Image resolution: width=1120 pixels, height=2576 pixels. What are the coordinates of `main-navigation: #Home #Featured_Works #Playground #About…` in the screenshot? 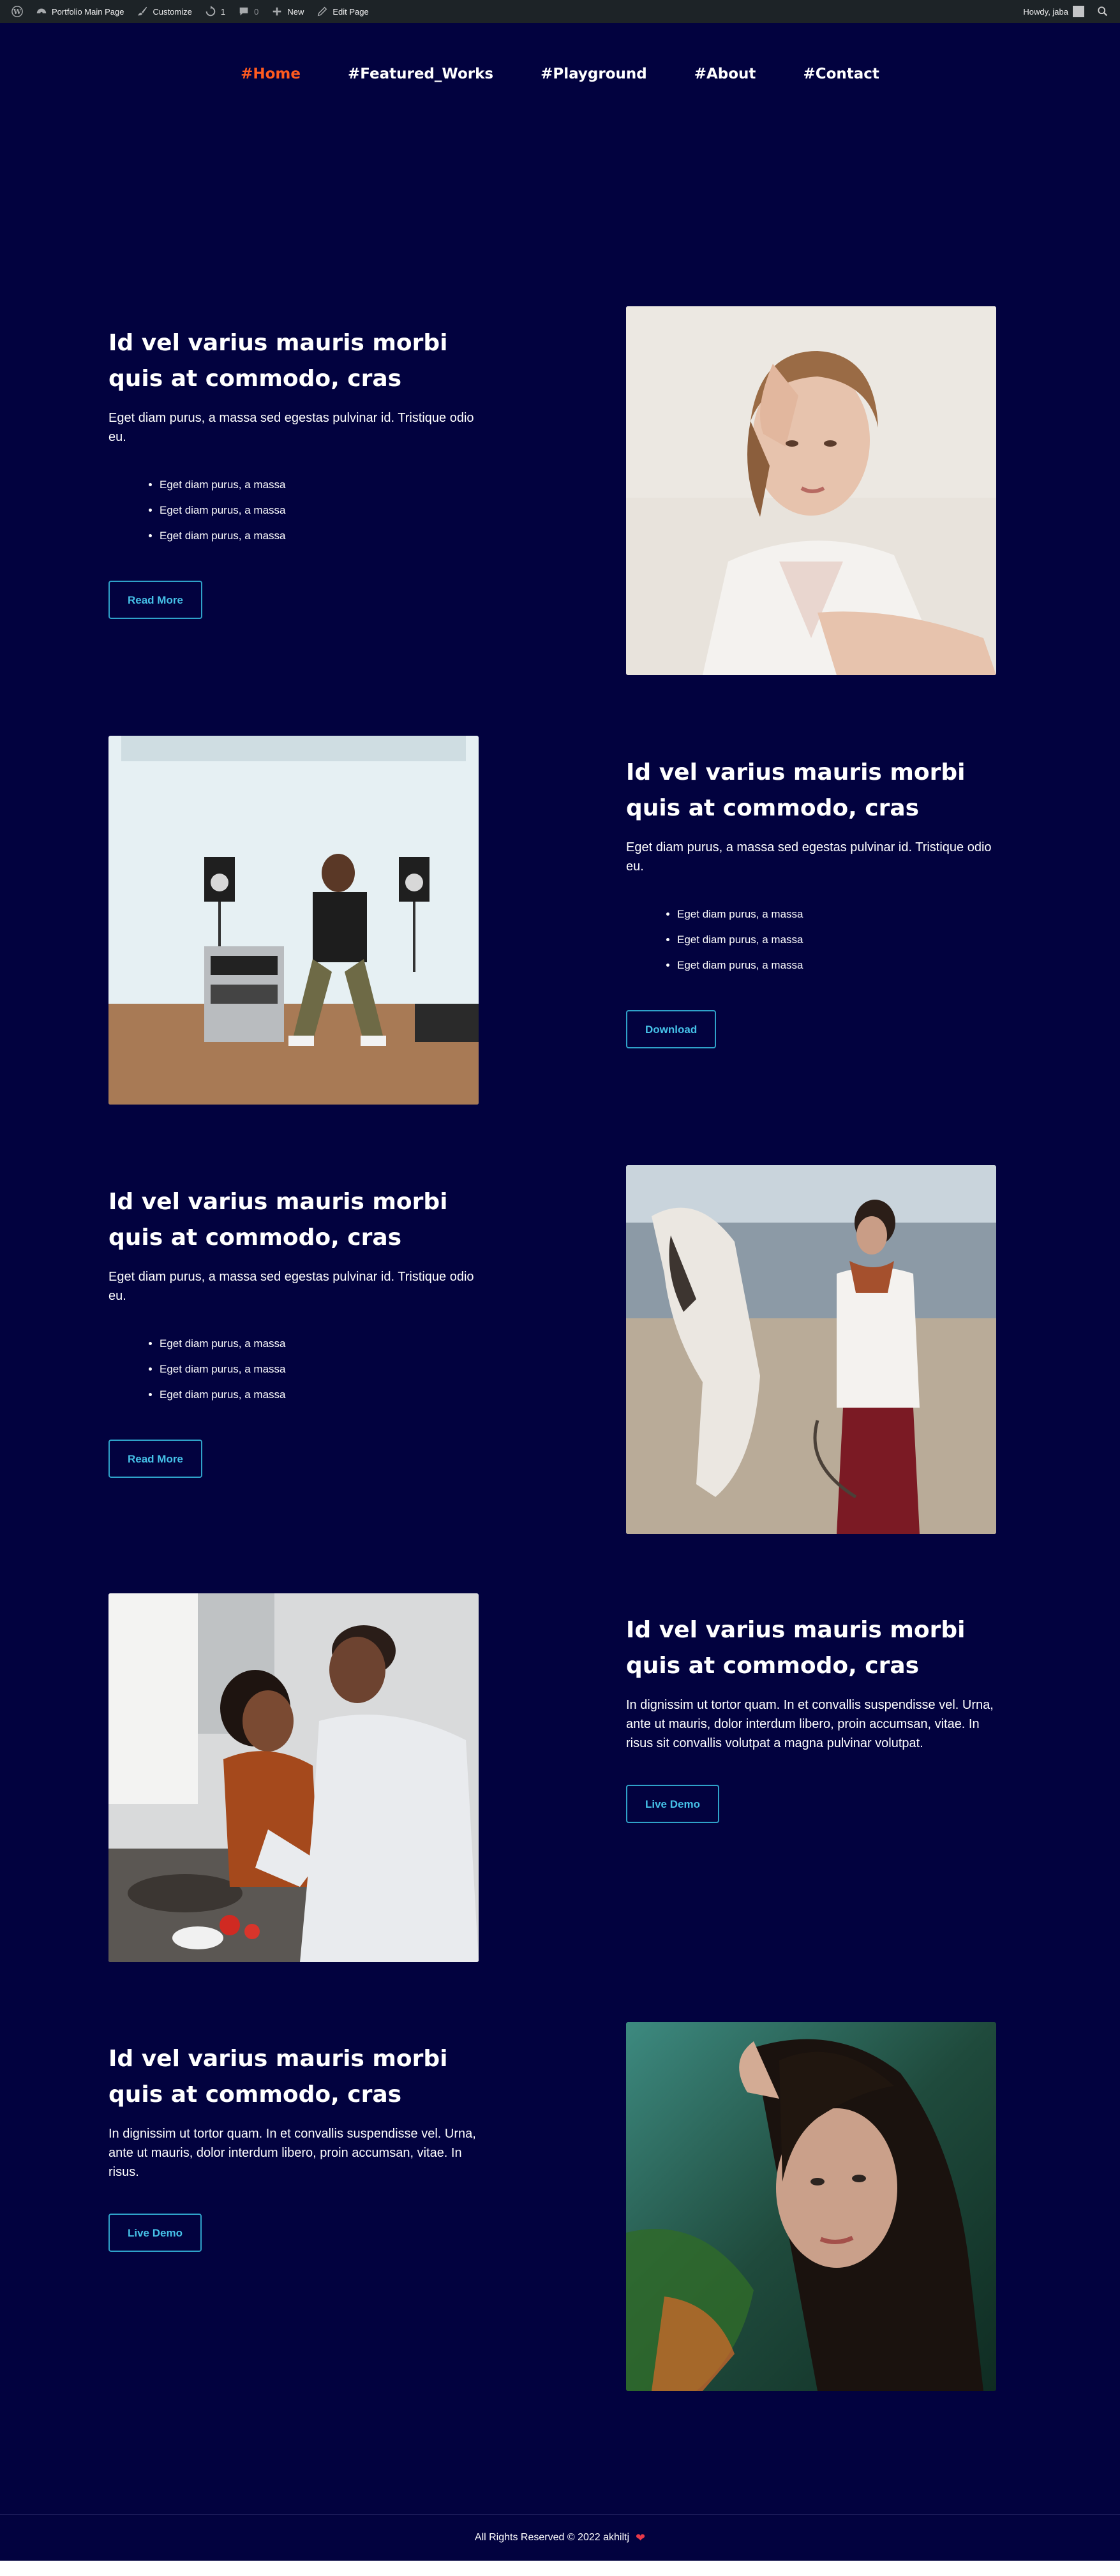 It's located at (560, 74).